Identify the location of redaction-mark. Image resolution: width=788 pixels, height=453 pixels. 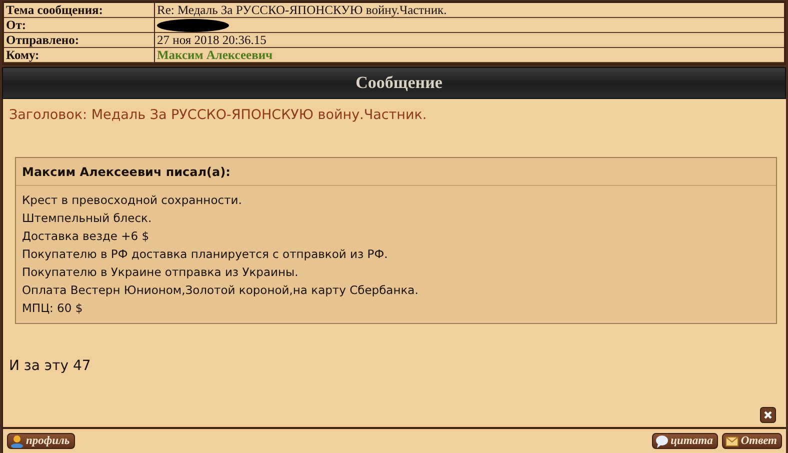
(193, 25).